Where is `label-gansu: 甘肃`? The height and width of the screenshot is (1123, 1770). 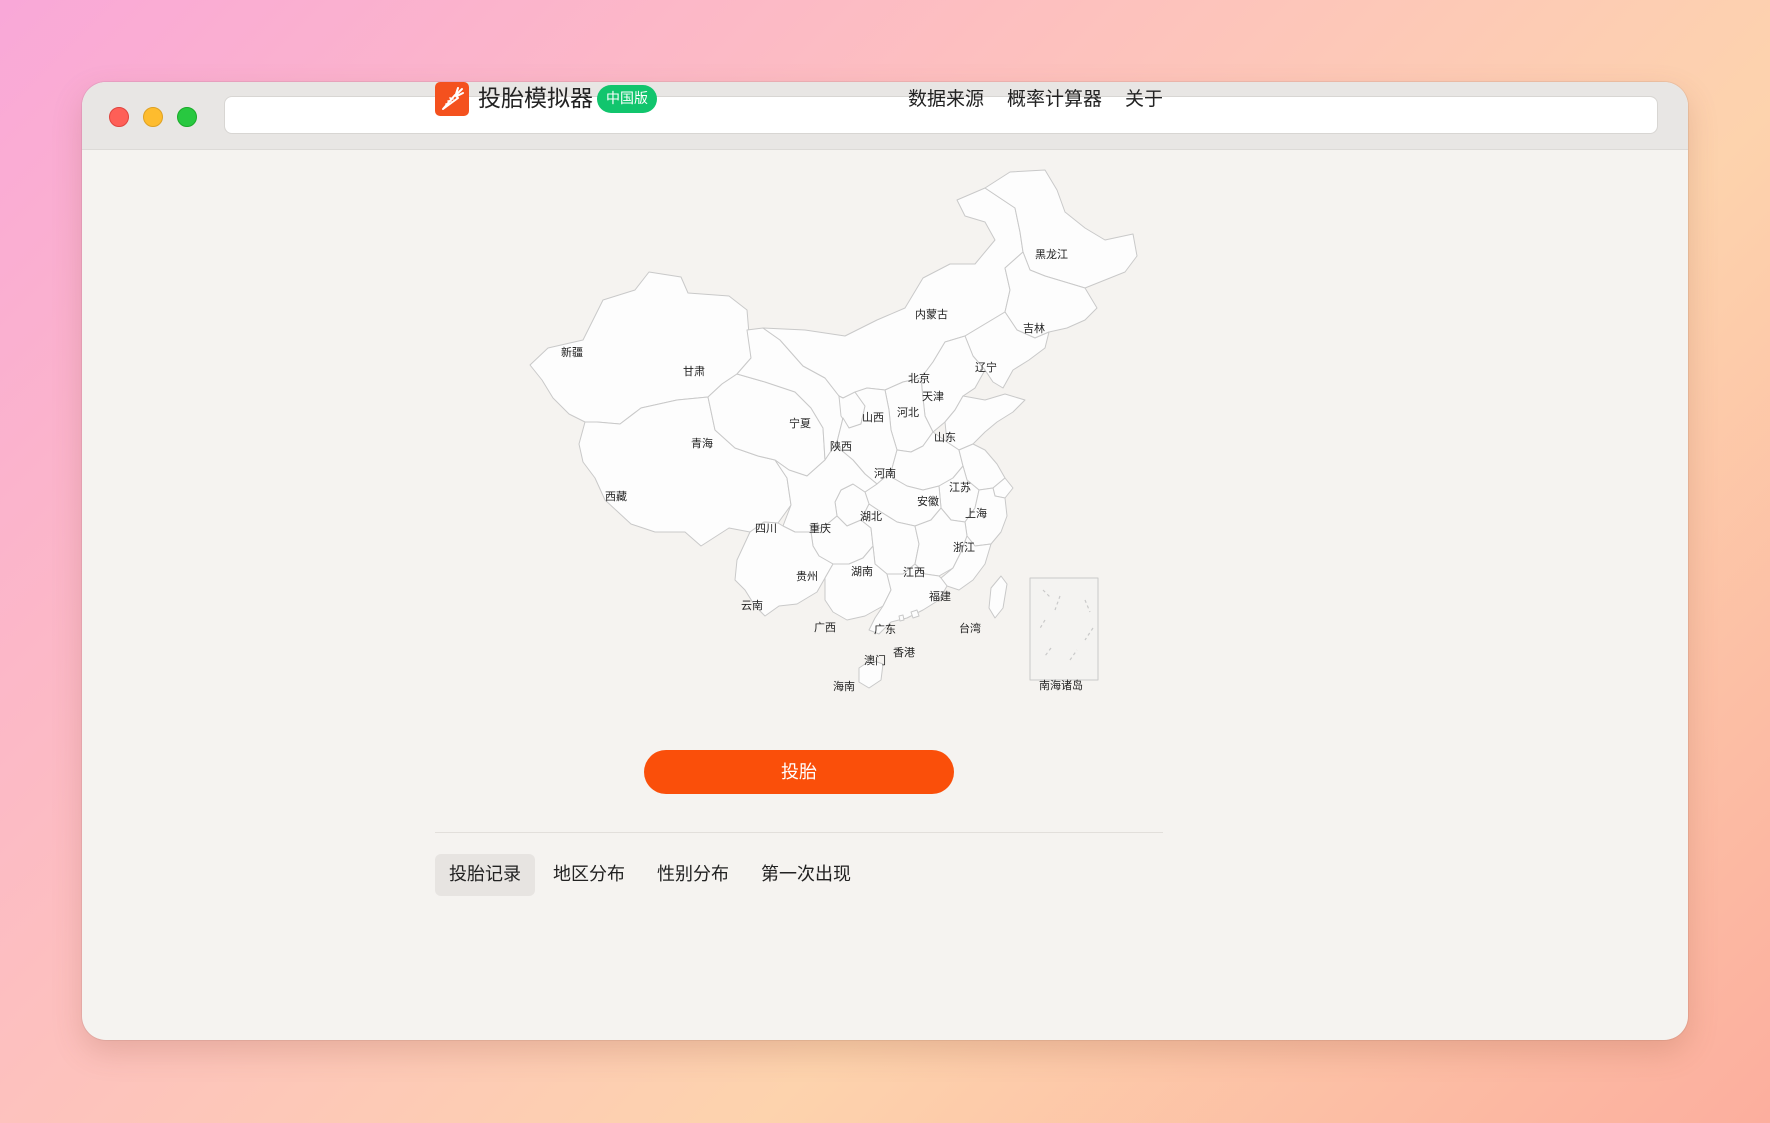 label-gansu: 甘肃 is located at coordinates (694, 371).